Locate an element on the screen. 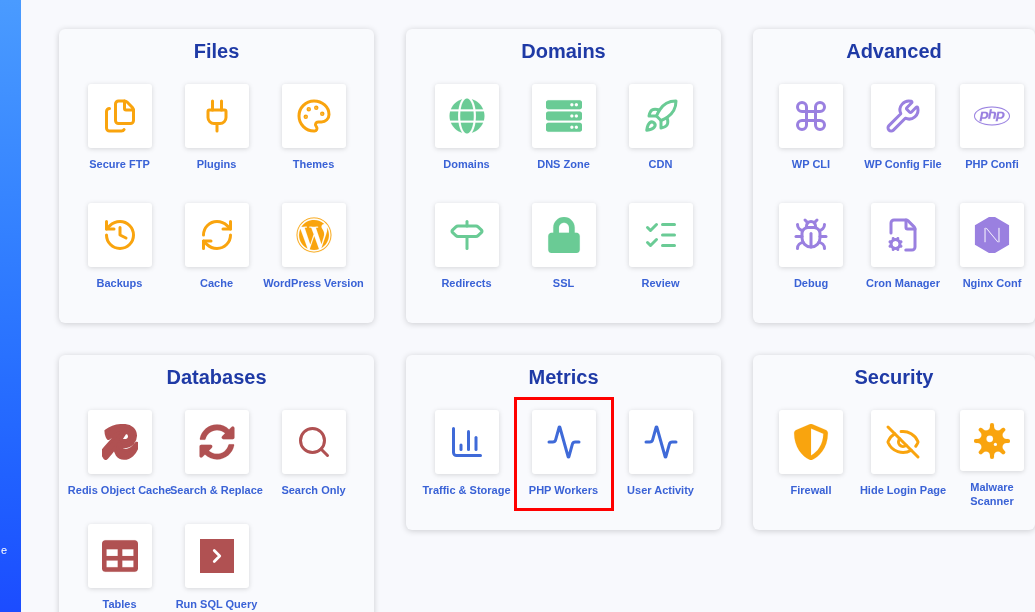 The height and width of the screenshot is (612, 1035). section-title: Advanced is located at coordinates (894, 51).